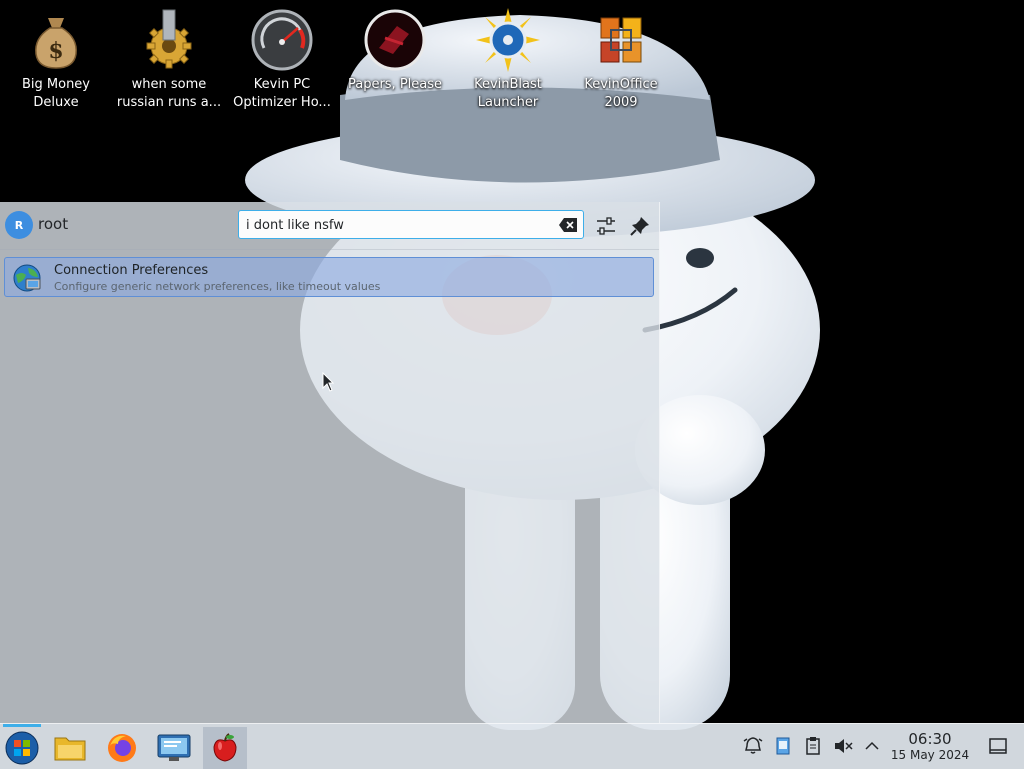 The image size is (1024, 769). I want to click on chevron-up-icon, so click(872, 746).